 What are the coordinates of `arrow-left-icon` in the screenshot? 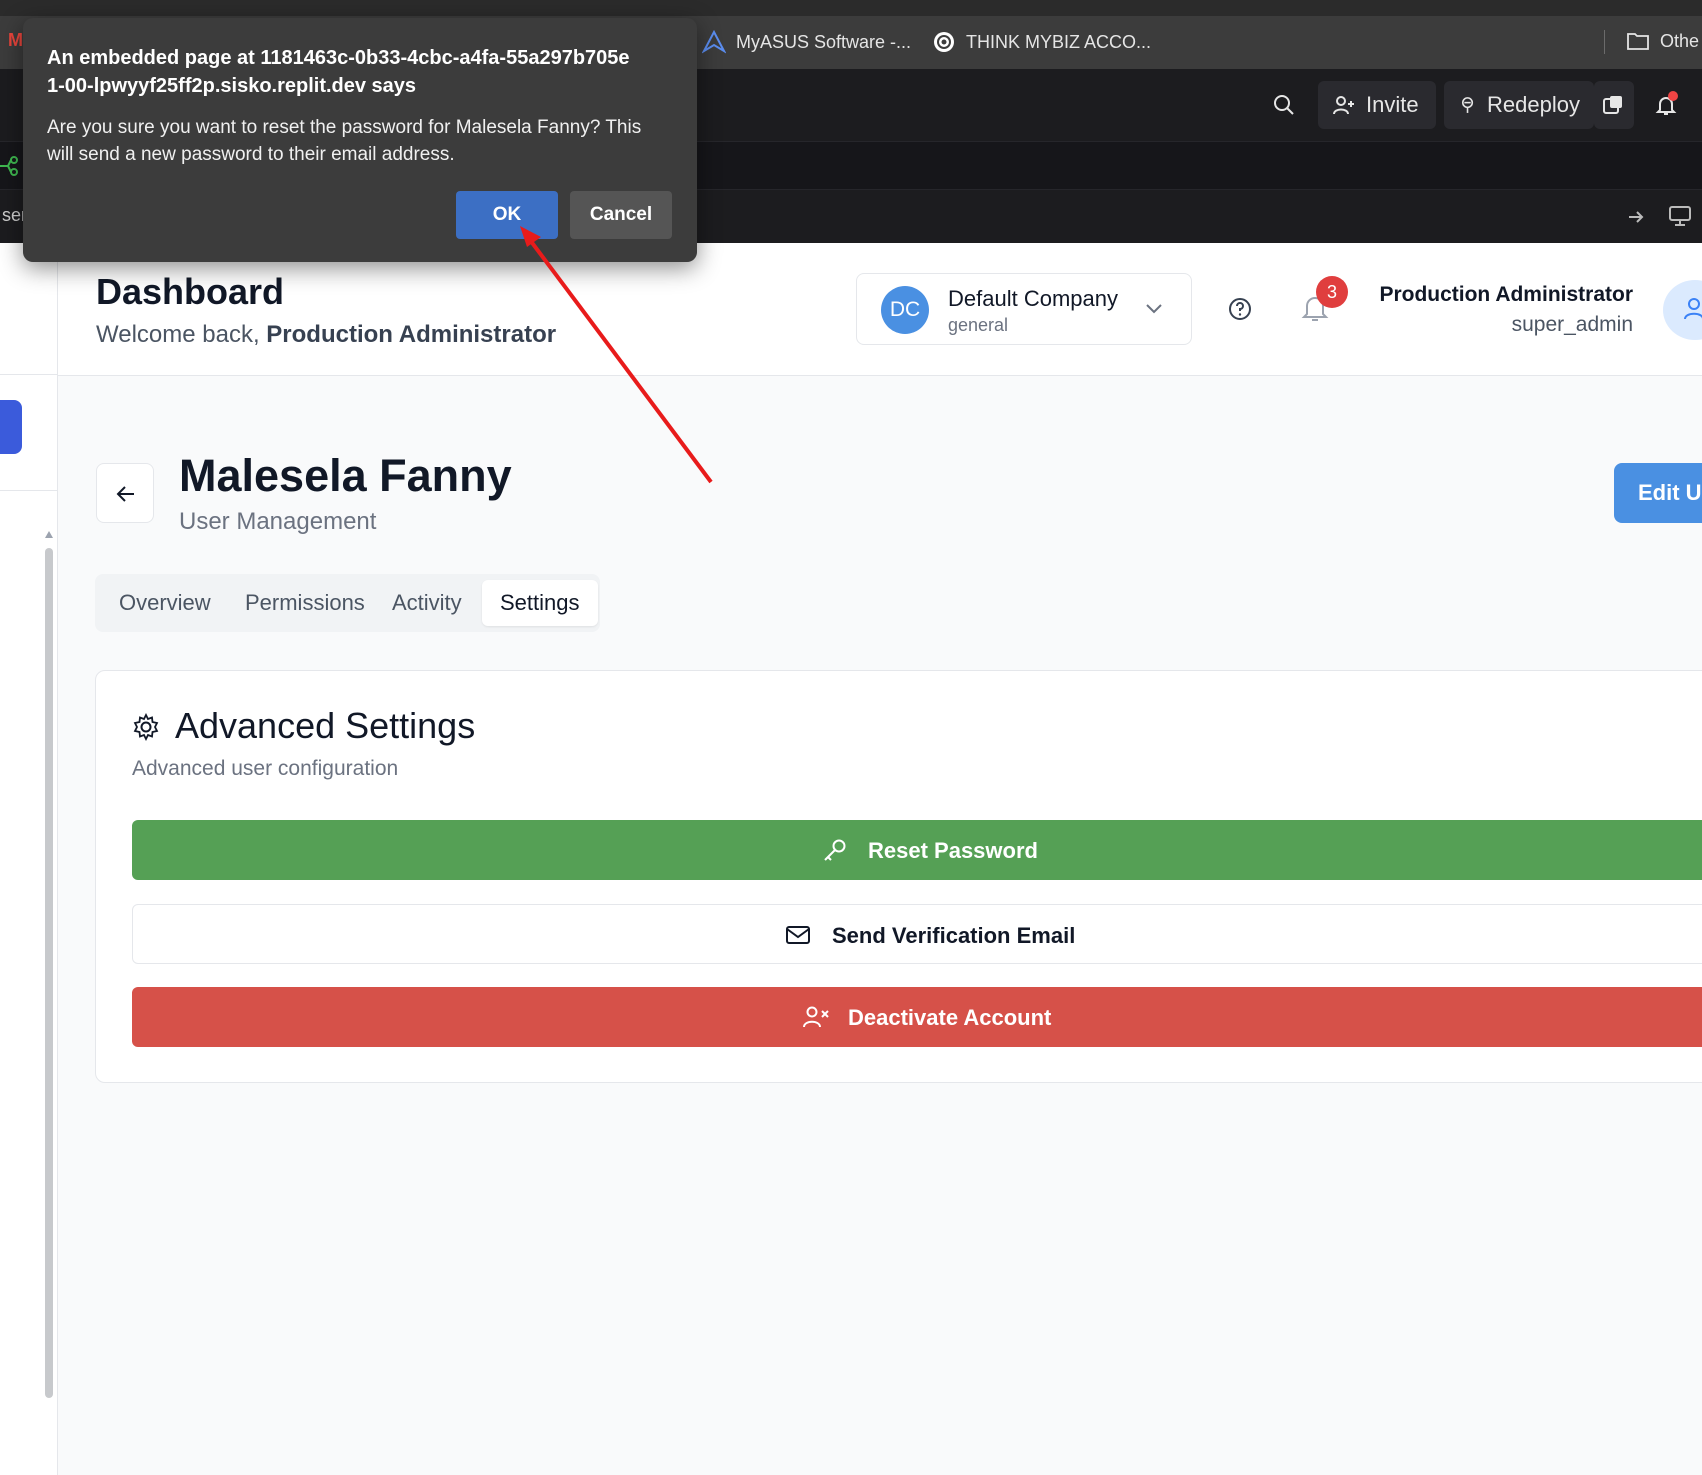 It's located at (125, 494).